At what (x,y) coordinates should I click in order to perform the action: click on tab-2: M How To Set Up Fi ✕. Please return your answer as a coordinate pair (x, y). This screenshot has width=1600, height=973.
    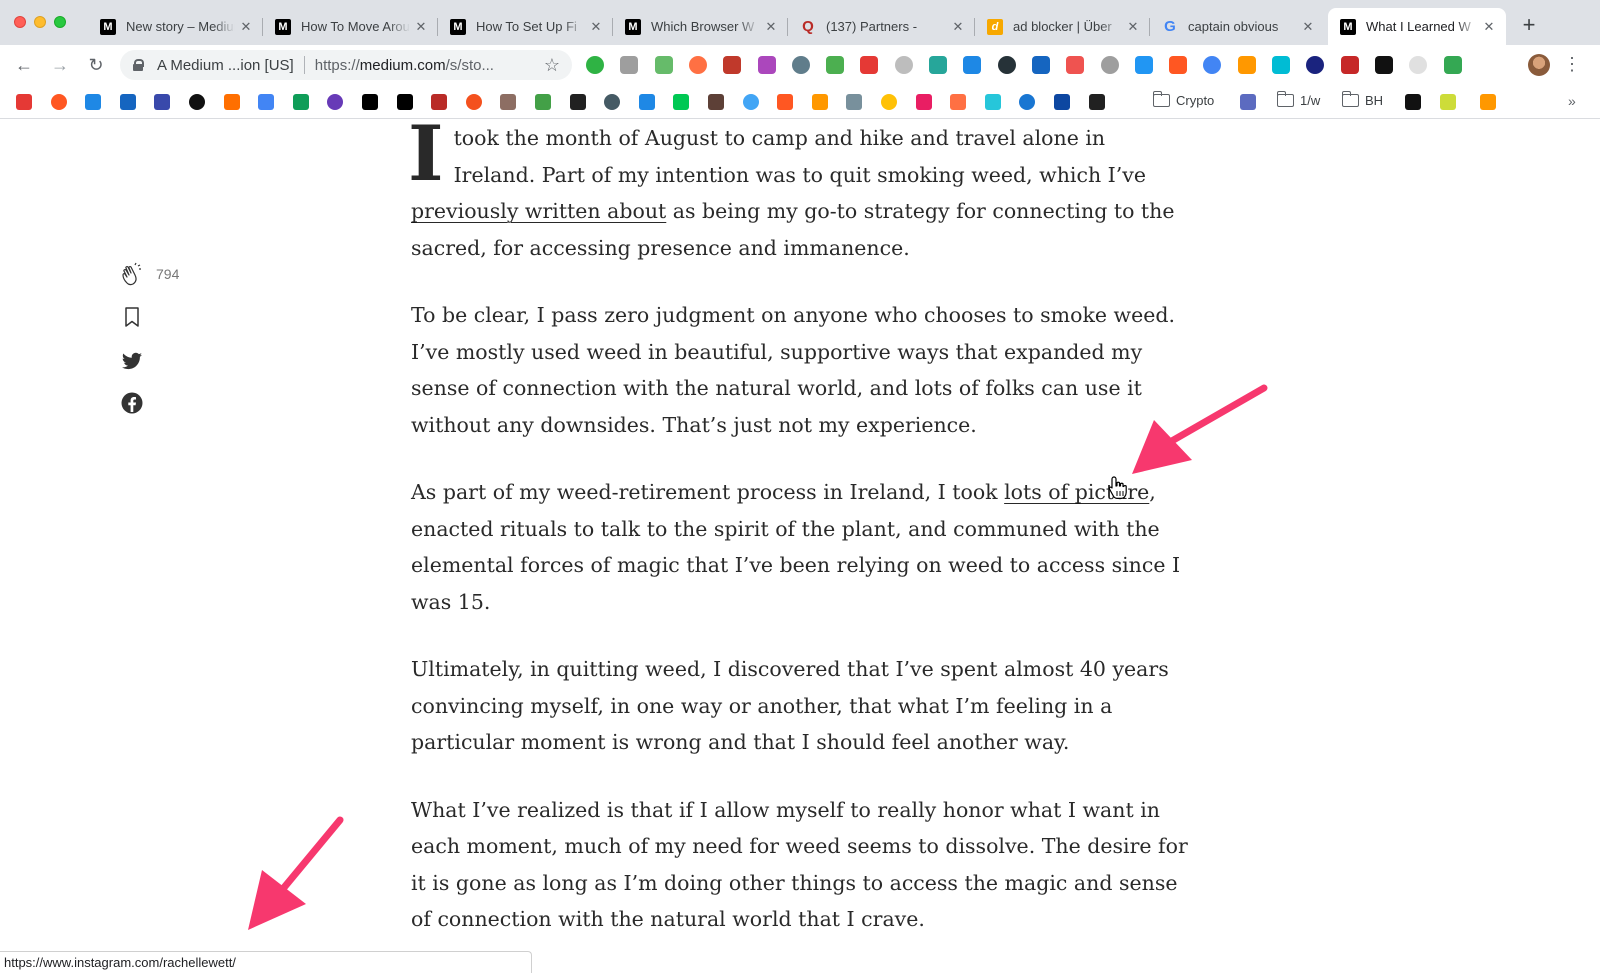
    Looking at the image, I should click on (525, 26).